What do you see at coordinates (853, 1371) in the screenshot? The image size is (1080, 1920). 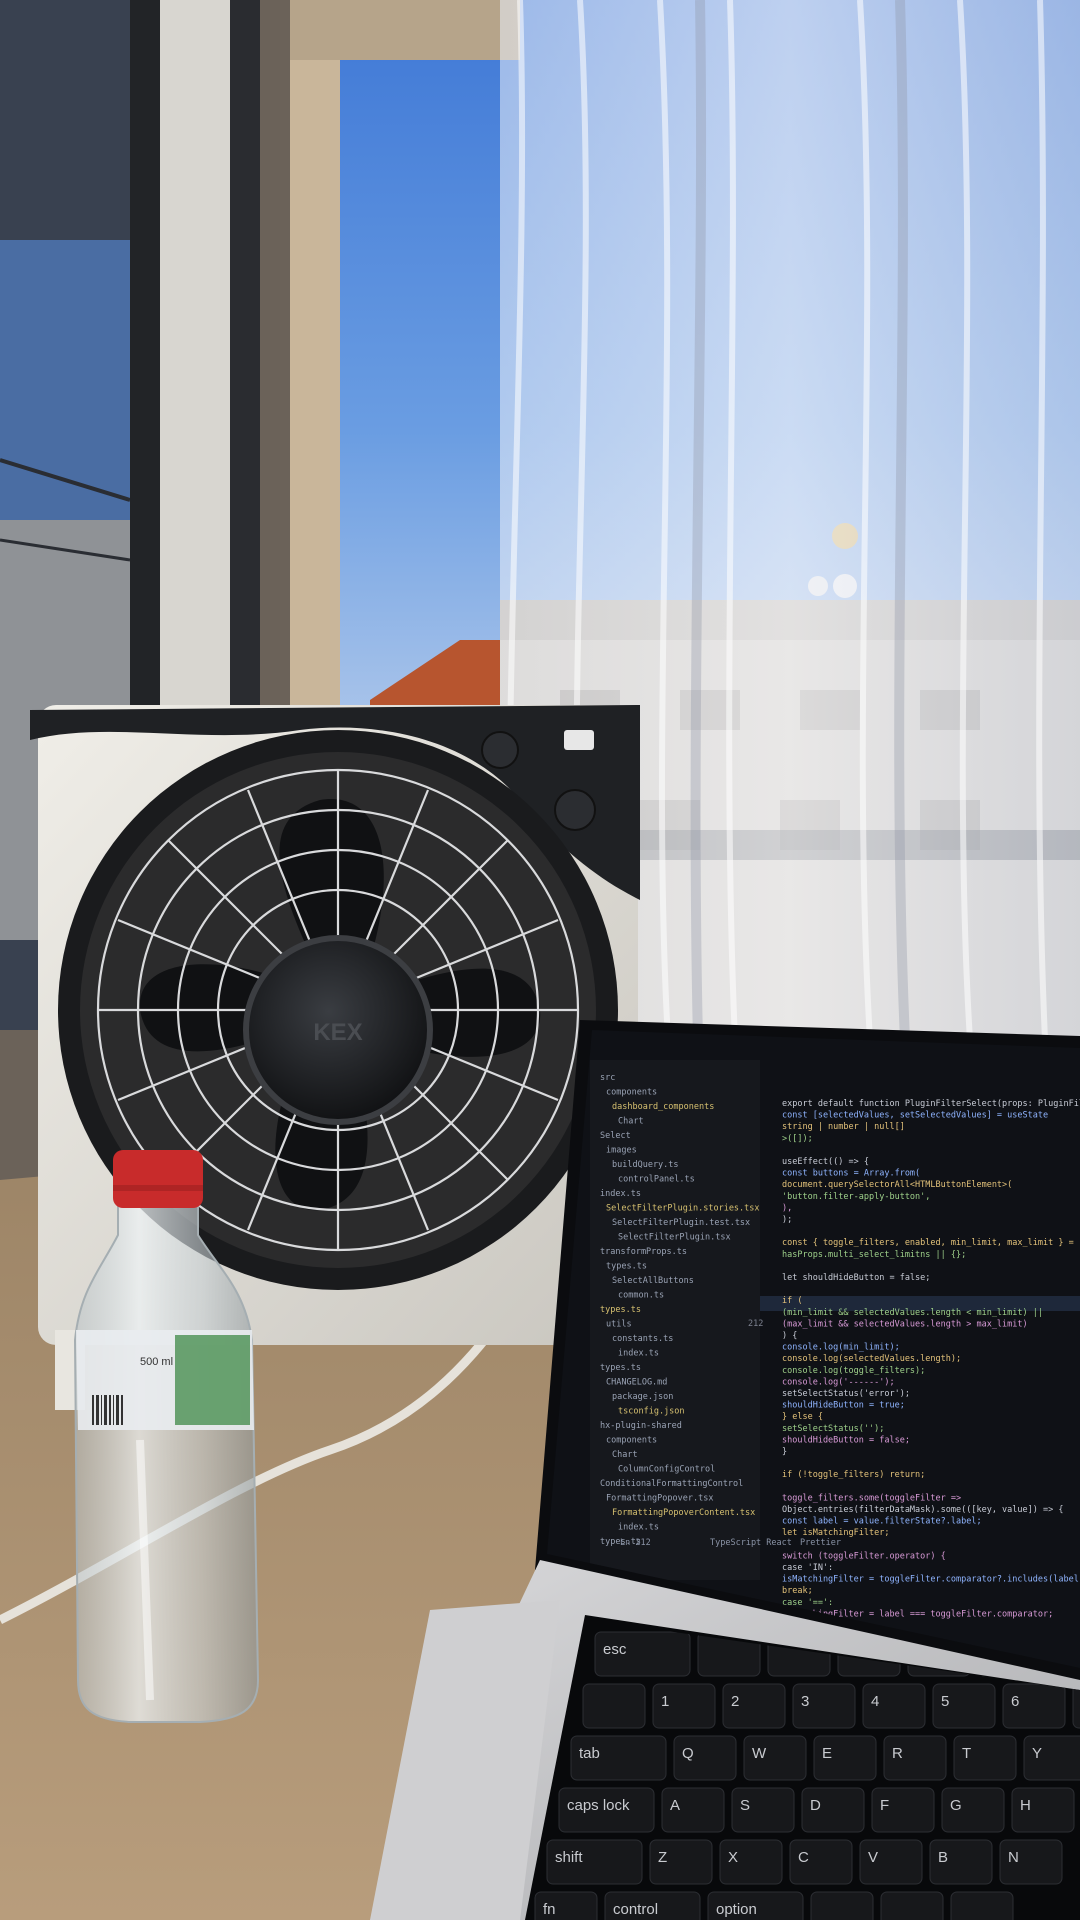 I see `code-line: console.log(toggle_filters);` at bounding box center [853, 1371].